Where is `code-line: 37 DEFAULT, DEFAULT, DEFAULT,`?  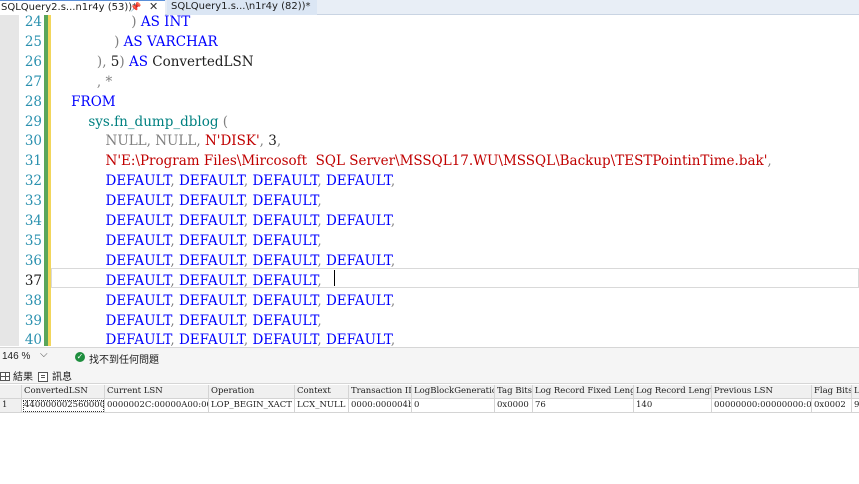 code-line: 37 DEFAULT, DEFAULT, DEFAULT, is located at coordinates (429, 281).